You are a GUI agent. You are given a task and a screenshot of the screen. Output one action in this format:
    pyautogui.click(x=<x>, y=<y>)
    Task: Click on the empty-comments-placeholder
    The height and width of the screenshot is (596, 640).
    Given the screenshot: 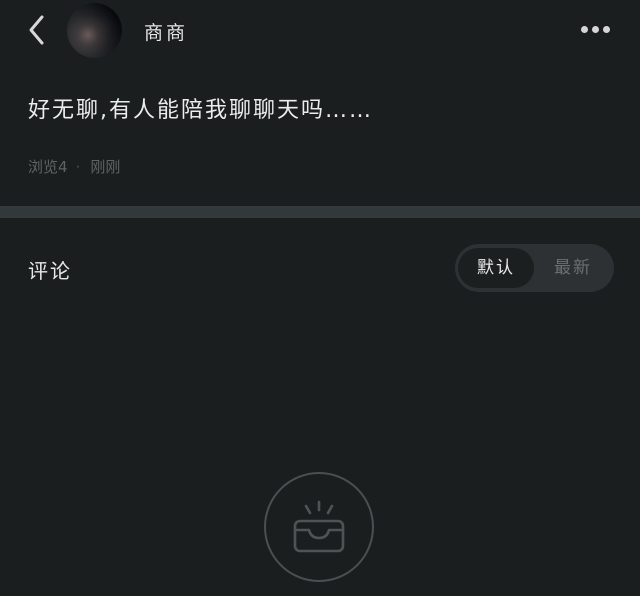 What is the action you would take?
    pyautogui.click(x=319, y=527)
    